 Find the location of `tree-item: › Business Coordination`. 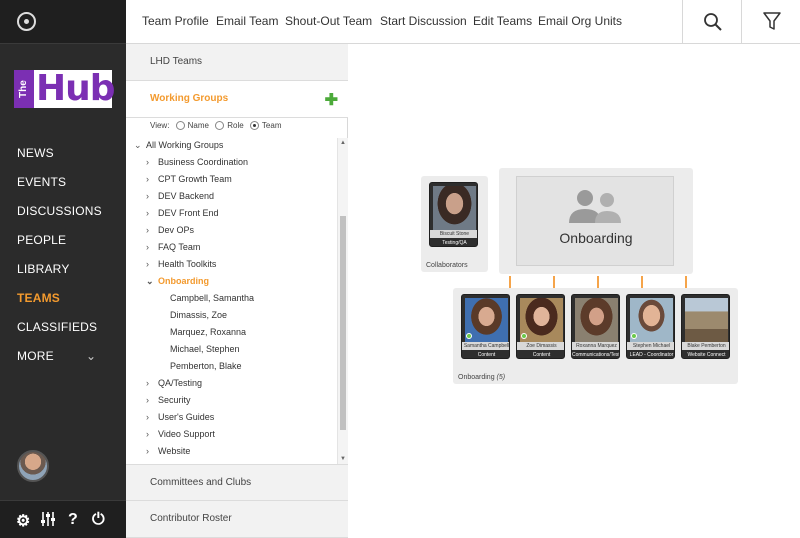

tree-item: › Business Coordination is located at coordinates (197, 162).